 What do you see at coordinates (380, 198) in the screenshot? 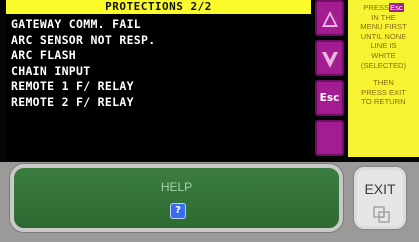
I see `exit-button: EXIT` at bounding box center [380, 198].